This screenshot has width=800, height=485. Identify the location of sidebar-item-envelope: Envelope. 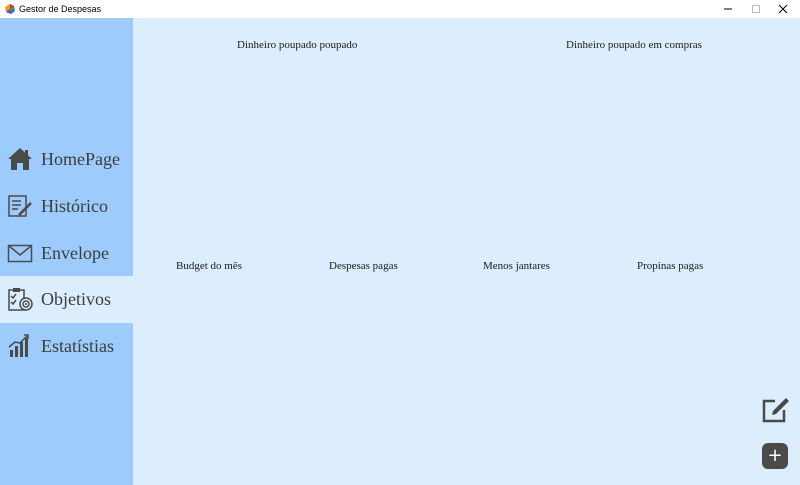
(66, 253).